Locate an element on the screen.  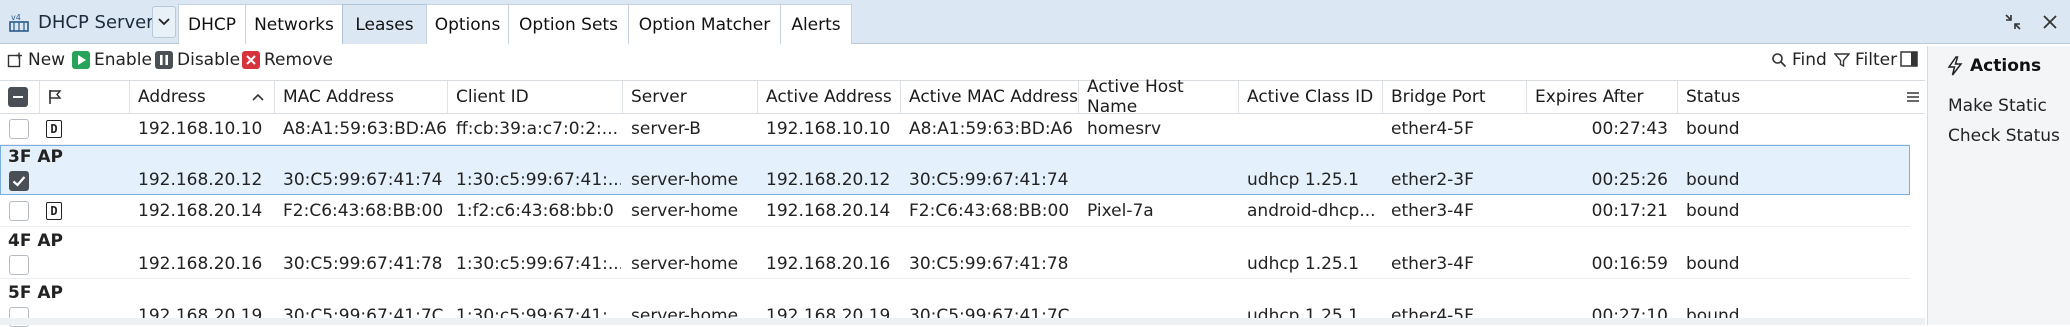
play-icon is located at coordinates (81, 60).